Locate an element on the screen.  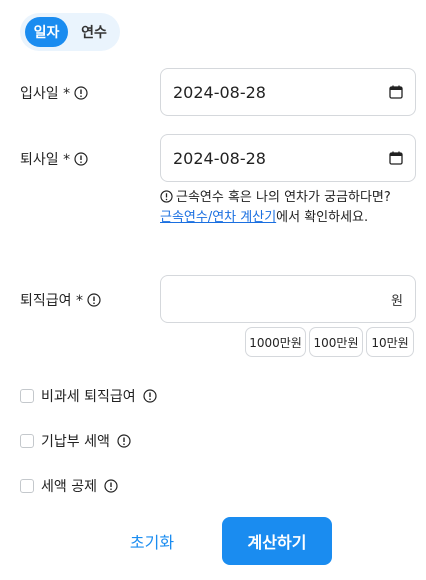
hint-text-end: 에서 확인하세요. is located at coordinates (322, 217).